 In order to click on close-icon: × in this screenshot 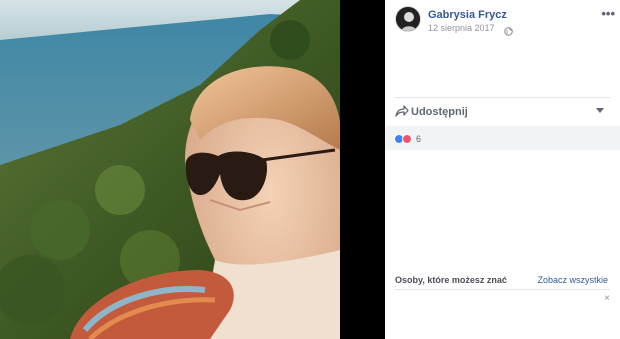, I will do `click(607, 298)`.